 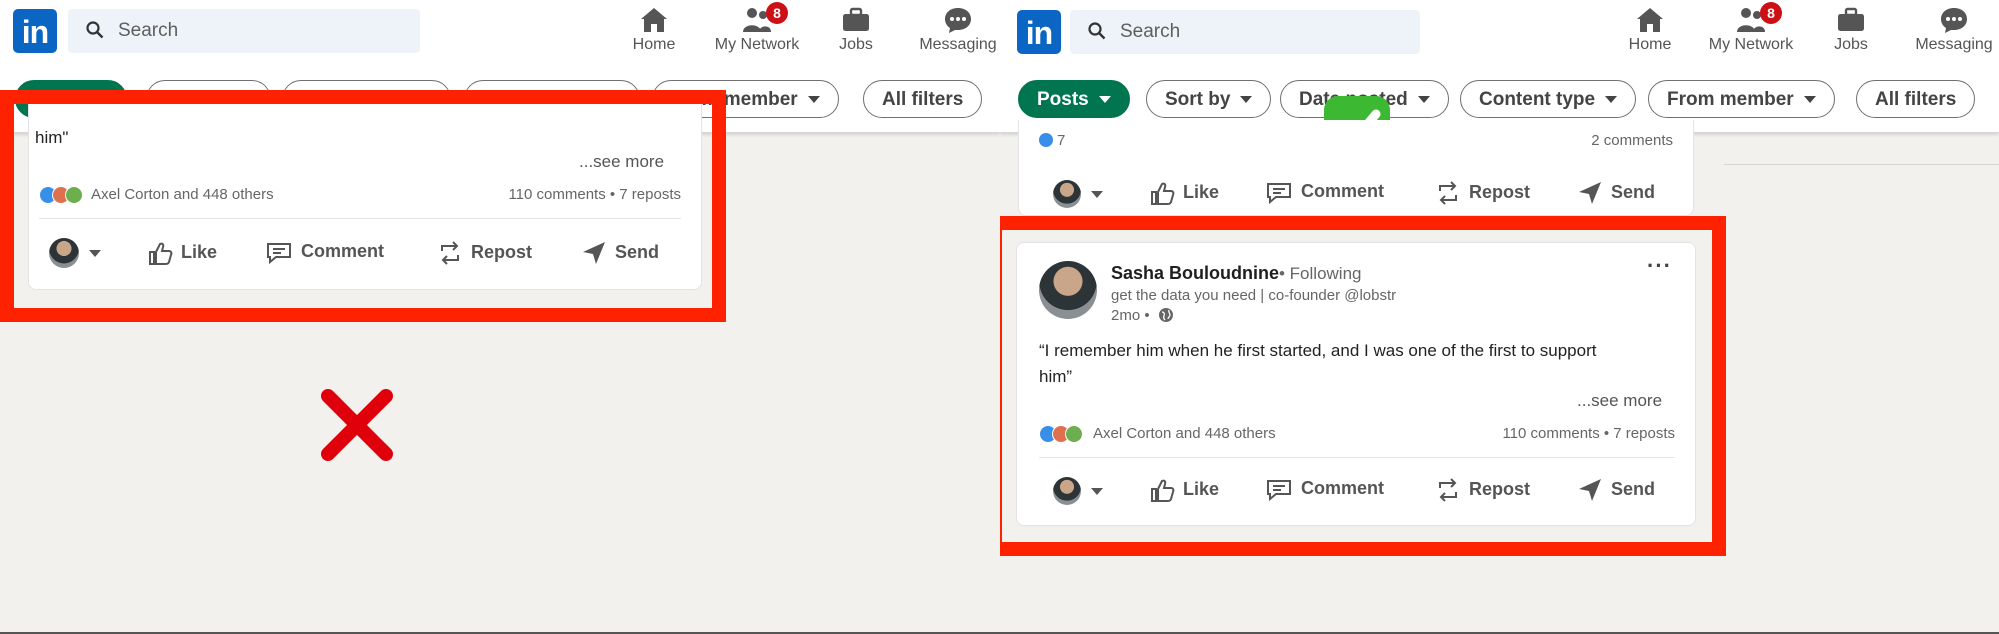 I want to click on comment-label: Comment, so click(x=1343, y=190).